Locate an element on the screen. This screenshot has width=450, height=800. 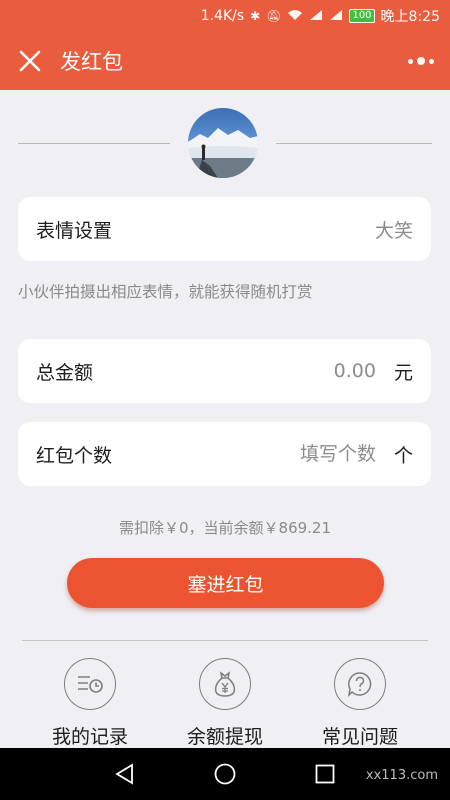
more-button is located at coordinates (421, 61).